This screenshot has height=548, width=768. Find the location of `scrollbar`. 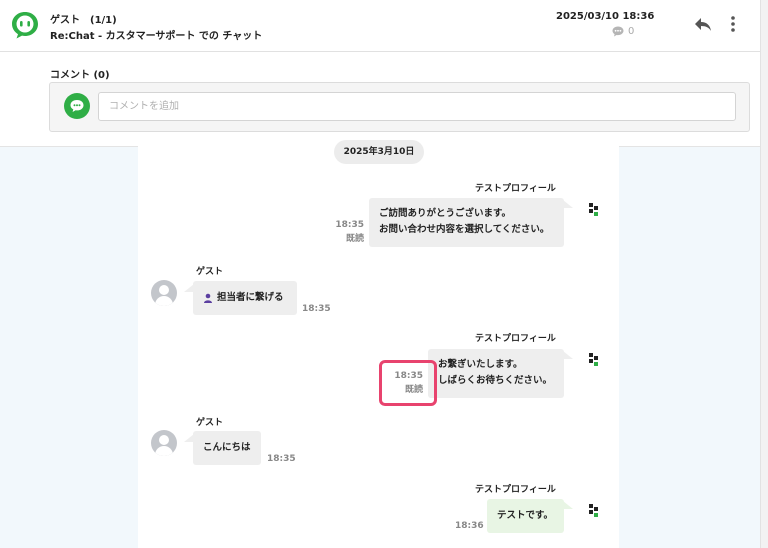

scrollbar is located at coordinates (764, 274).